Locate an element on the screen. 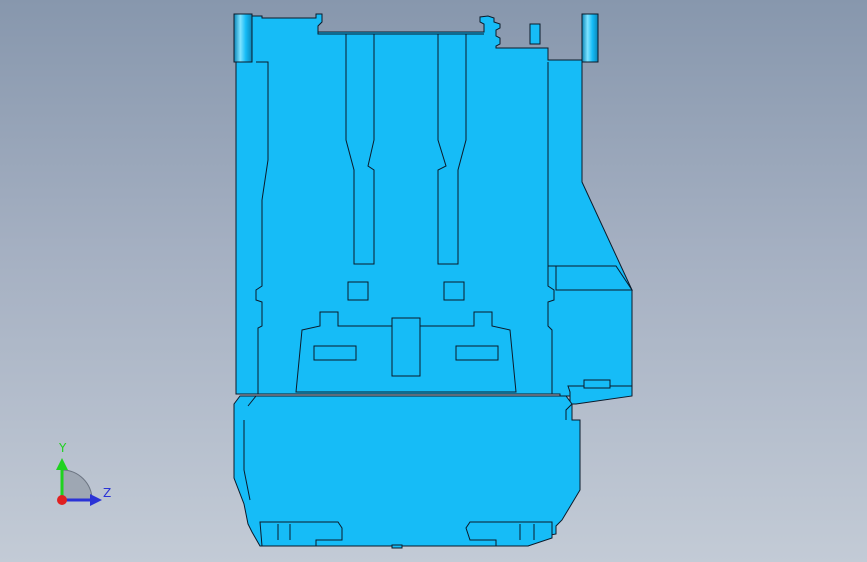  latch-nub is located at coordinates (597, 384).